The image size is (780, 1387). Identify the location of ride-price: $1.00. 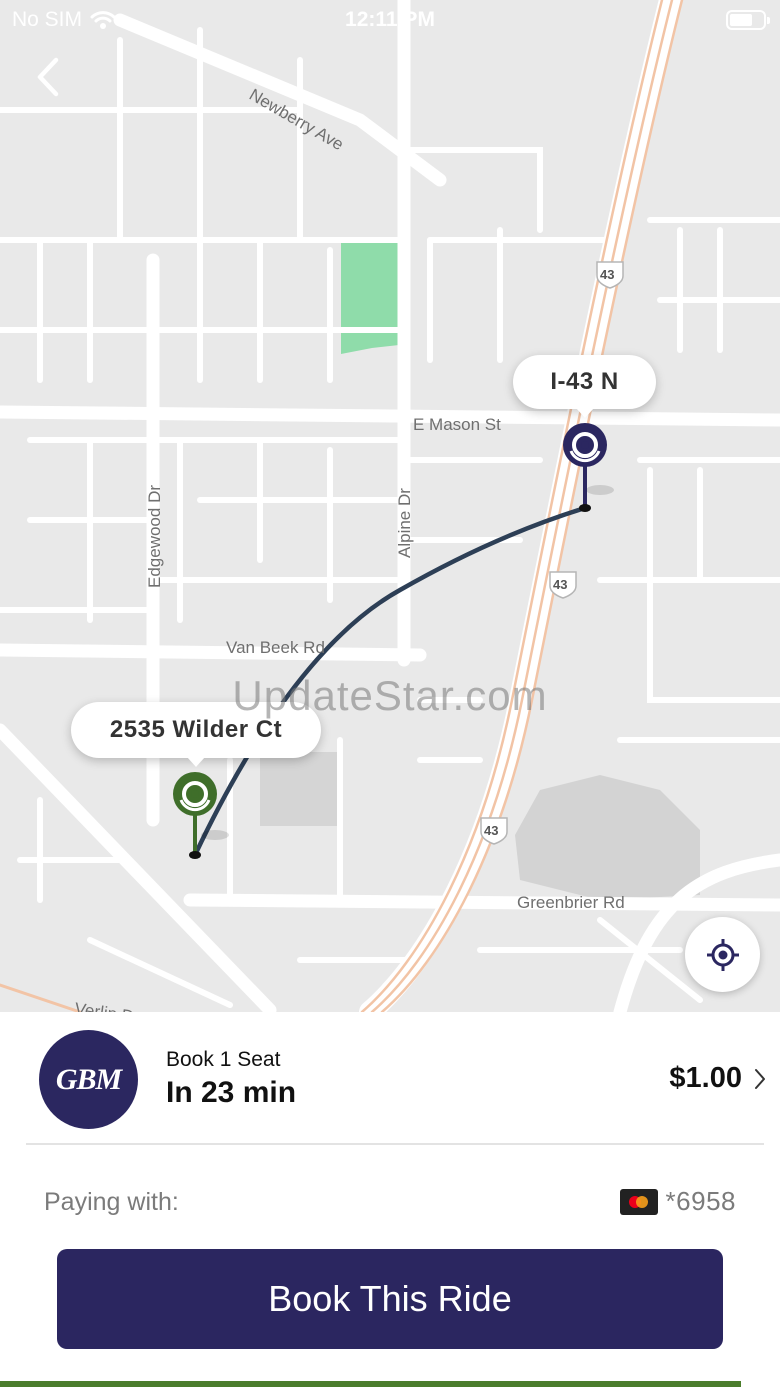
(705, 1078).